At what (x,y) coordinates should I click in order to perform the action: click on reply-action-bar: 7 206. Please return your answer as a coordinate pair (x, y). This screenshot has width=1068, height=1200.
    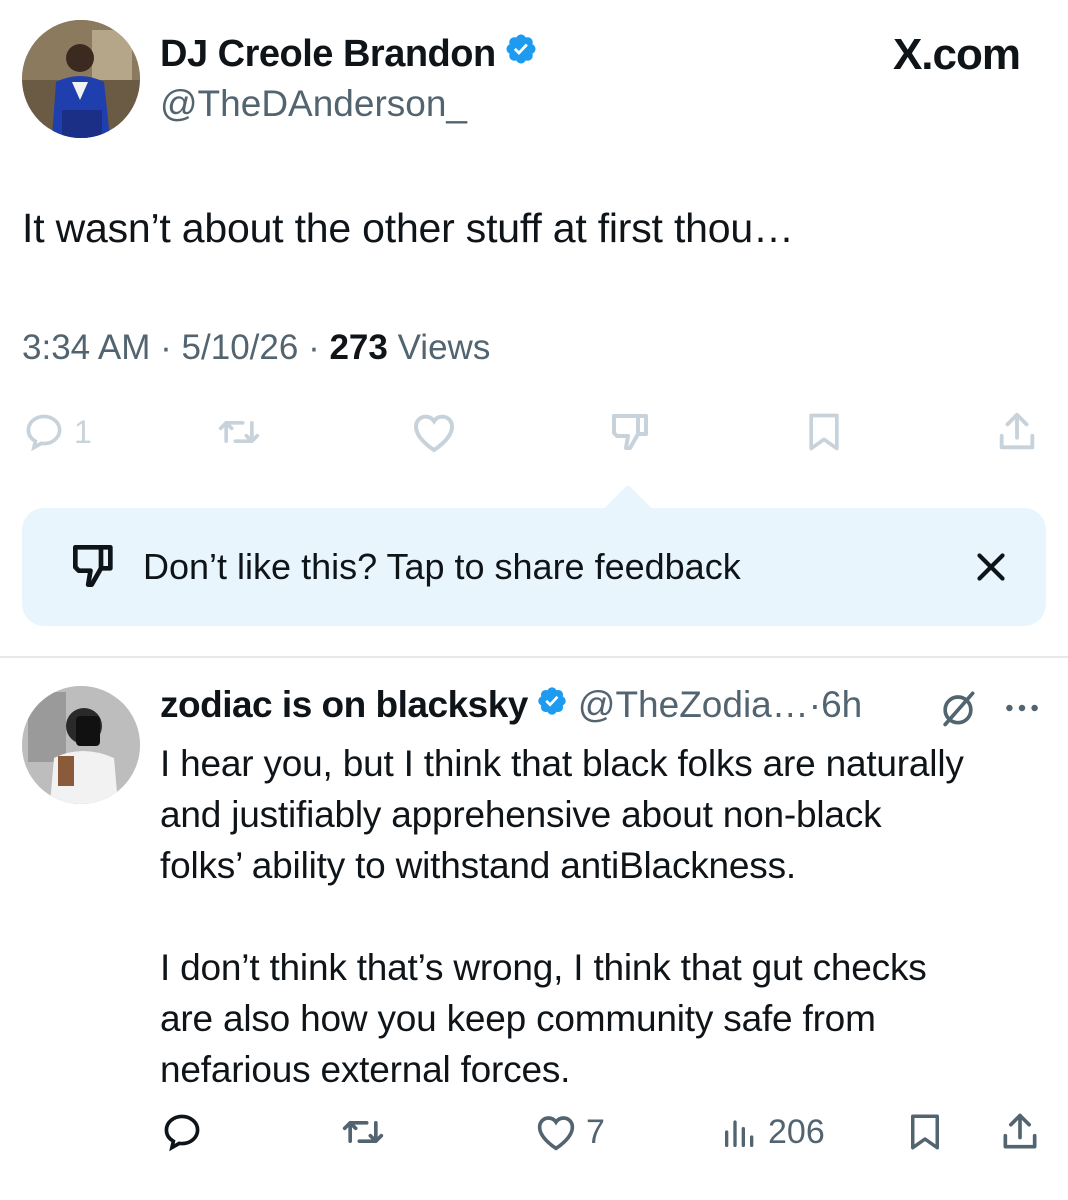
    Looking at the image, I should click on (605, 1132).